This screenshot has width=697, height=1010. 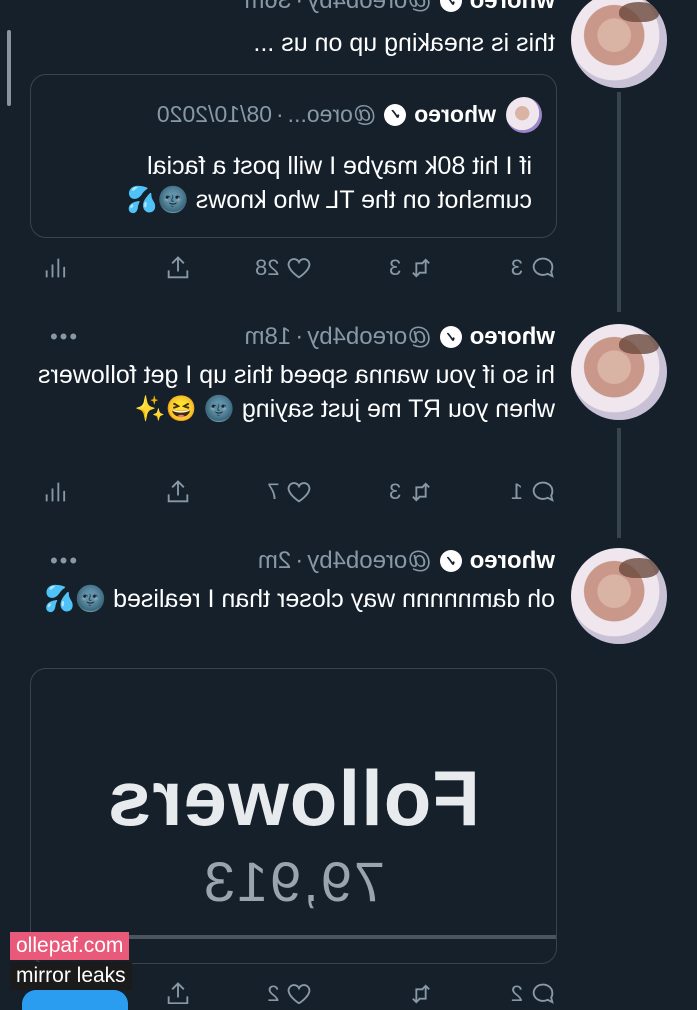 What do you see at coordinates (507, 992) in the screenshot?
I see `reply-button: 2` at bounding box center [507, 992].